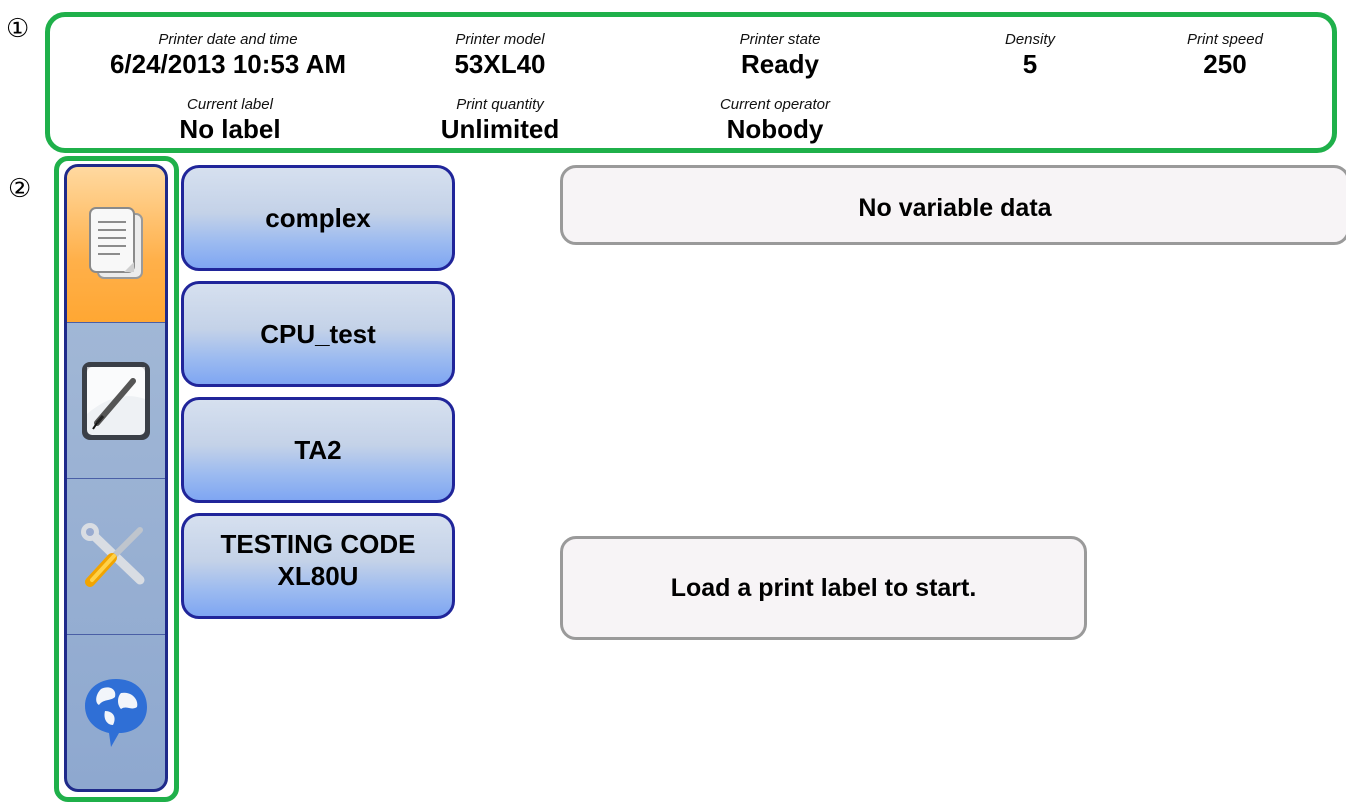 This screenshot has height=803, width=1346. I want to click on print-speed-field: Print speed 250, so click(1225, 55).